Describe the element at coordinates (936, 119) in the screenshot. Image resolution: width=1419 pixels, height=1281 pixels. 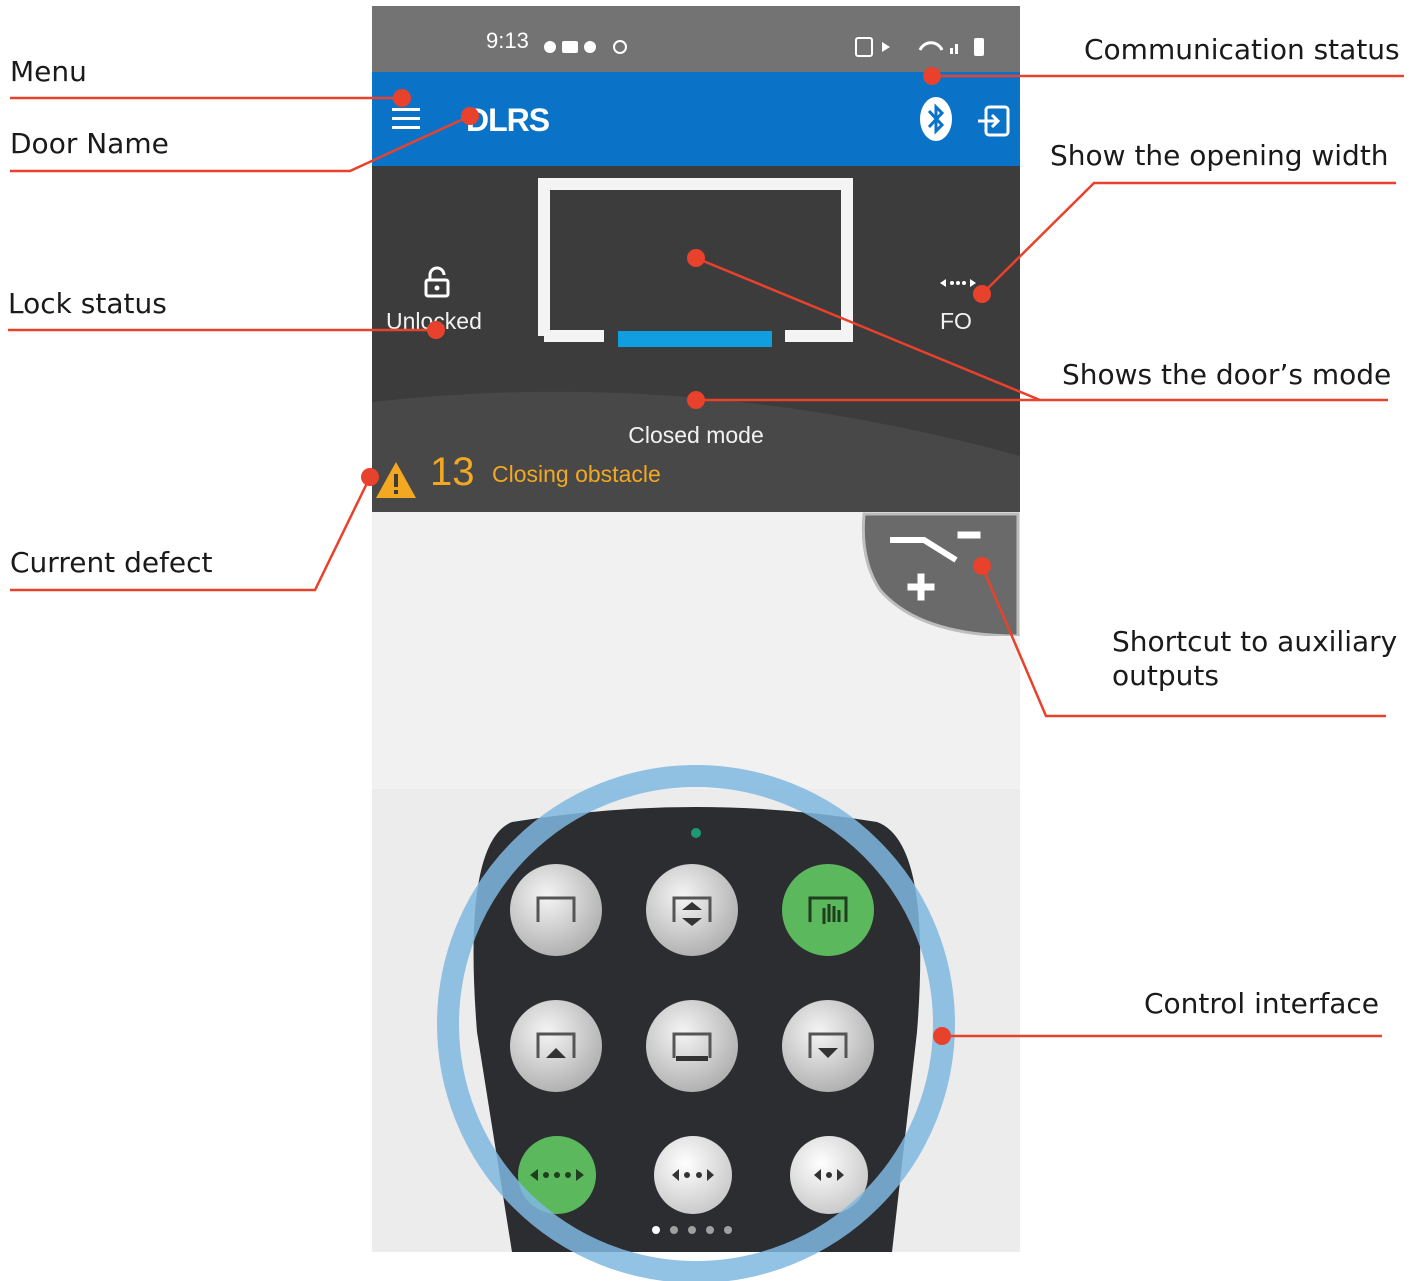
I see `bluetooth-icon` at that location.